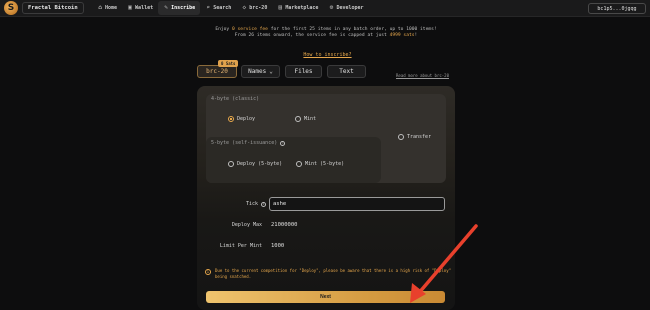 The image size is (650, 310). What do you see at coordinates (617, 8) in the screenshot?
I see `wallet-address-button: bc1p5...0jgqg` at bounding box center [617, 8].